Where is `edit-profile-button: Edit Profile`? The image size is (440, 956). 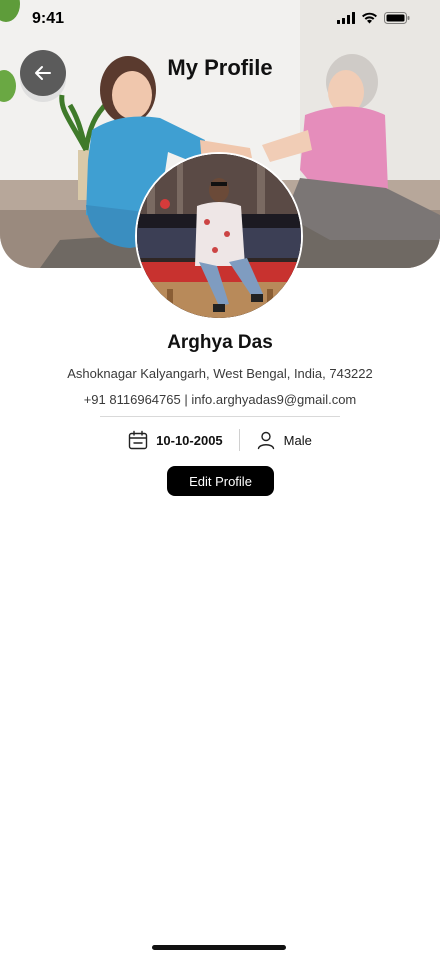 edit-profile-button: Edit Profile is located at coordinates (220, 481).